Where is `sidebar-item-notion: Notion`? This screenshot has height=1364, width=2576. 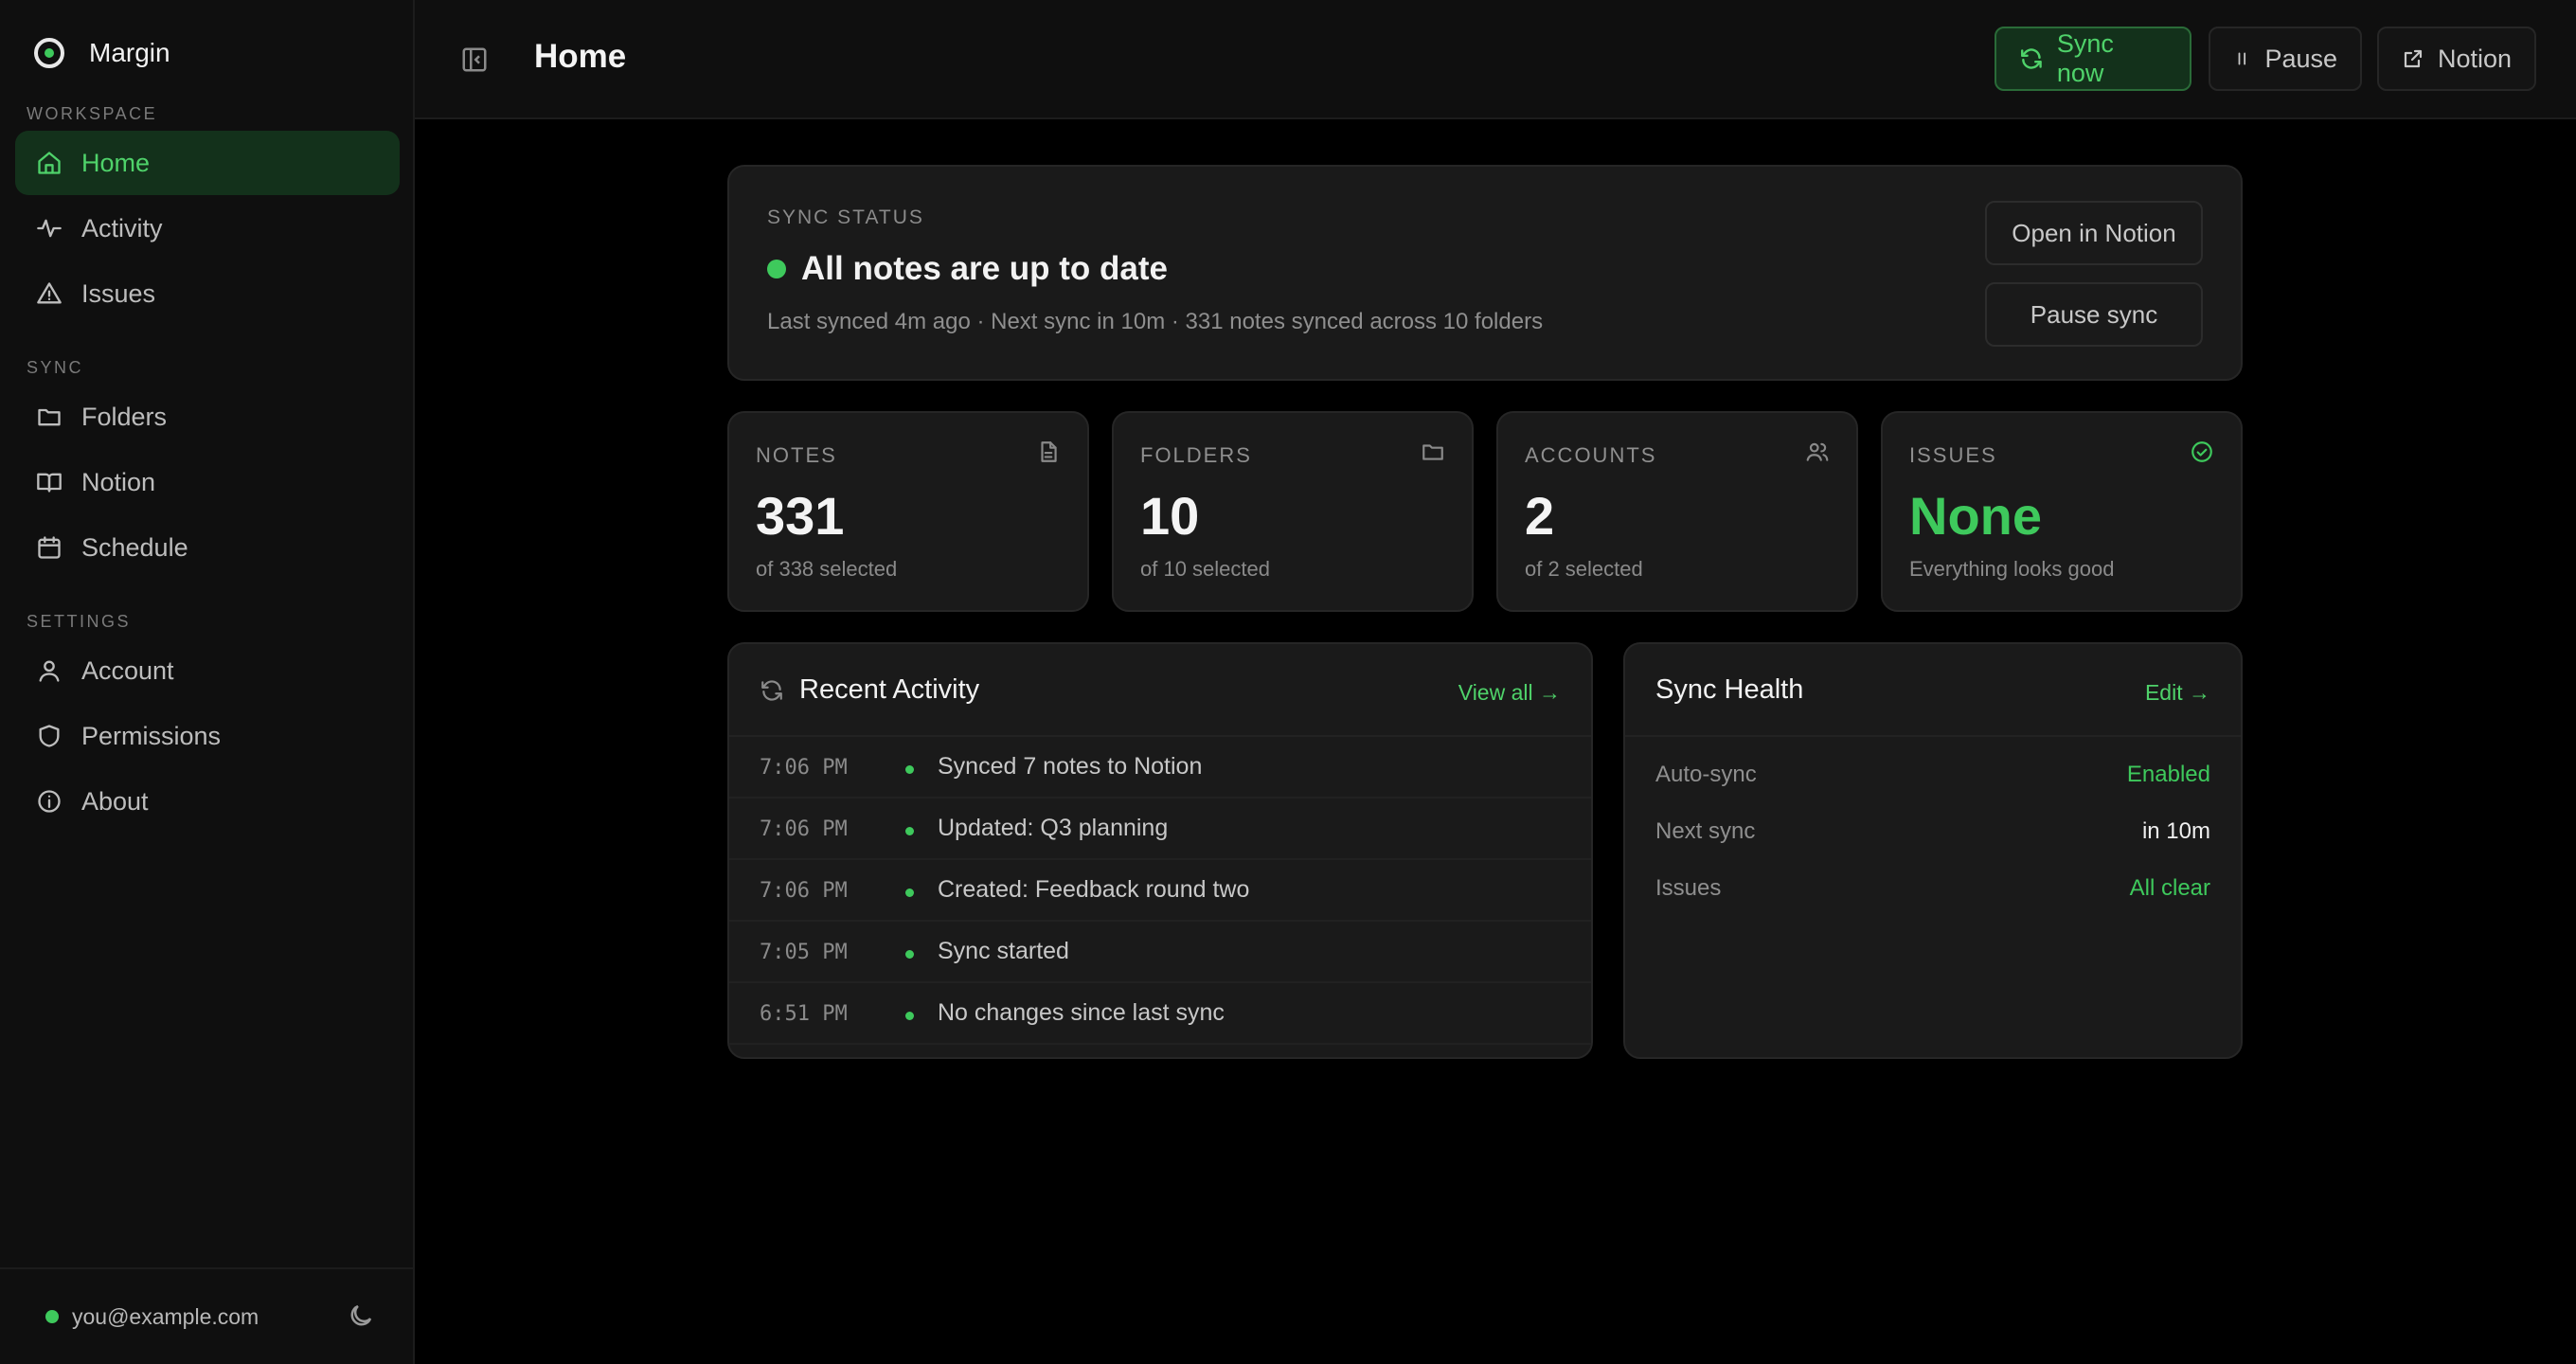 sidebar-item-notion: Notion is located at coordinates (207, 482).